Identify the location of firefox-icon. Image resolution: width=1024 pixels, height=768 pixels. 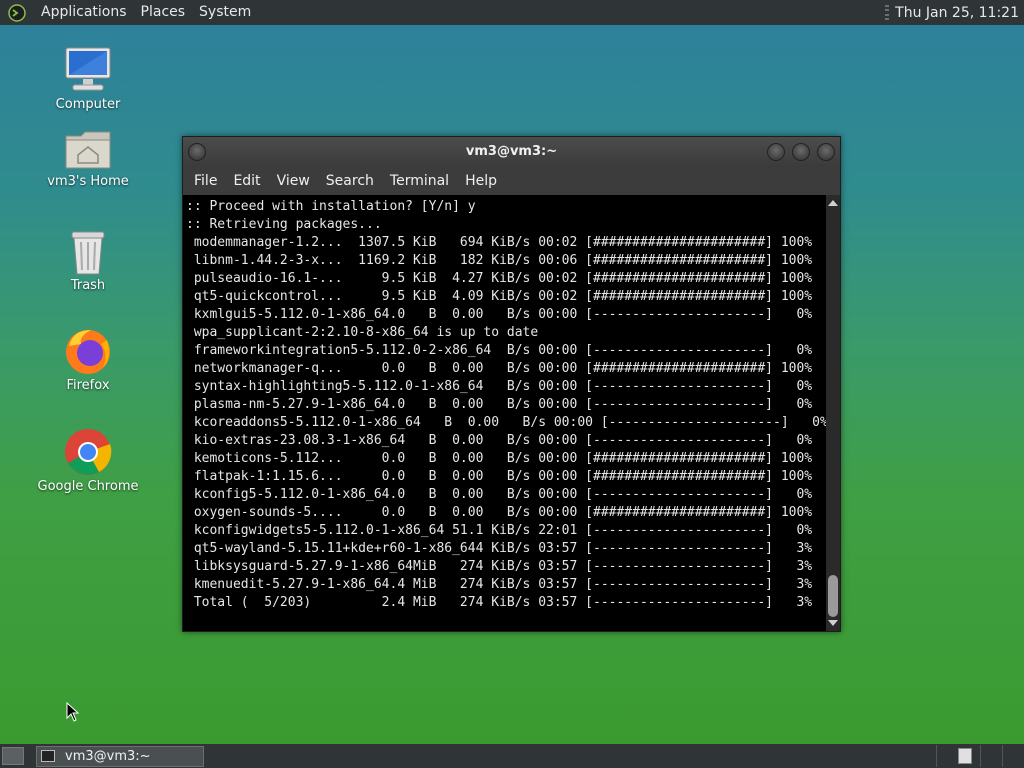
(88, 352).